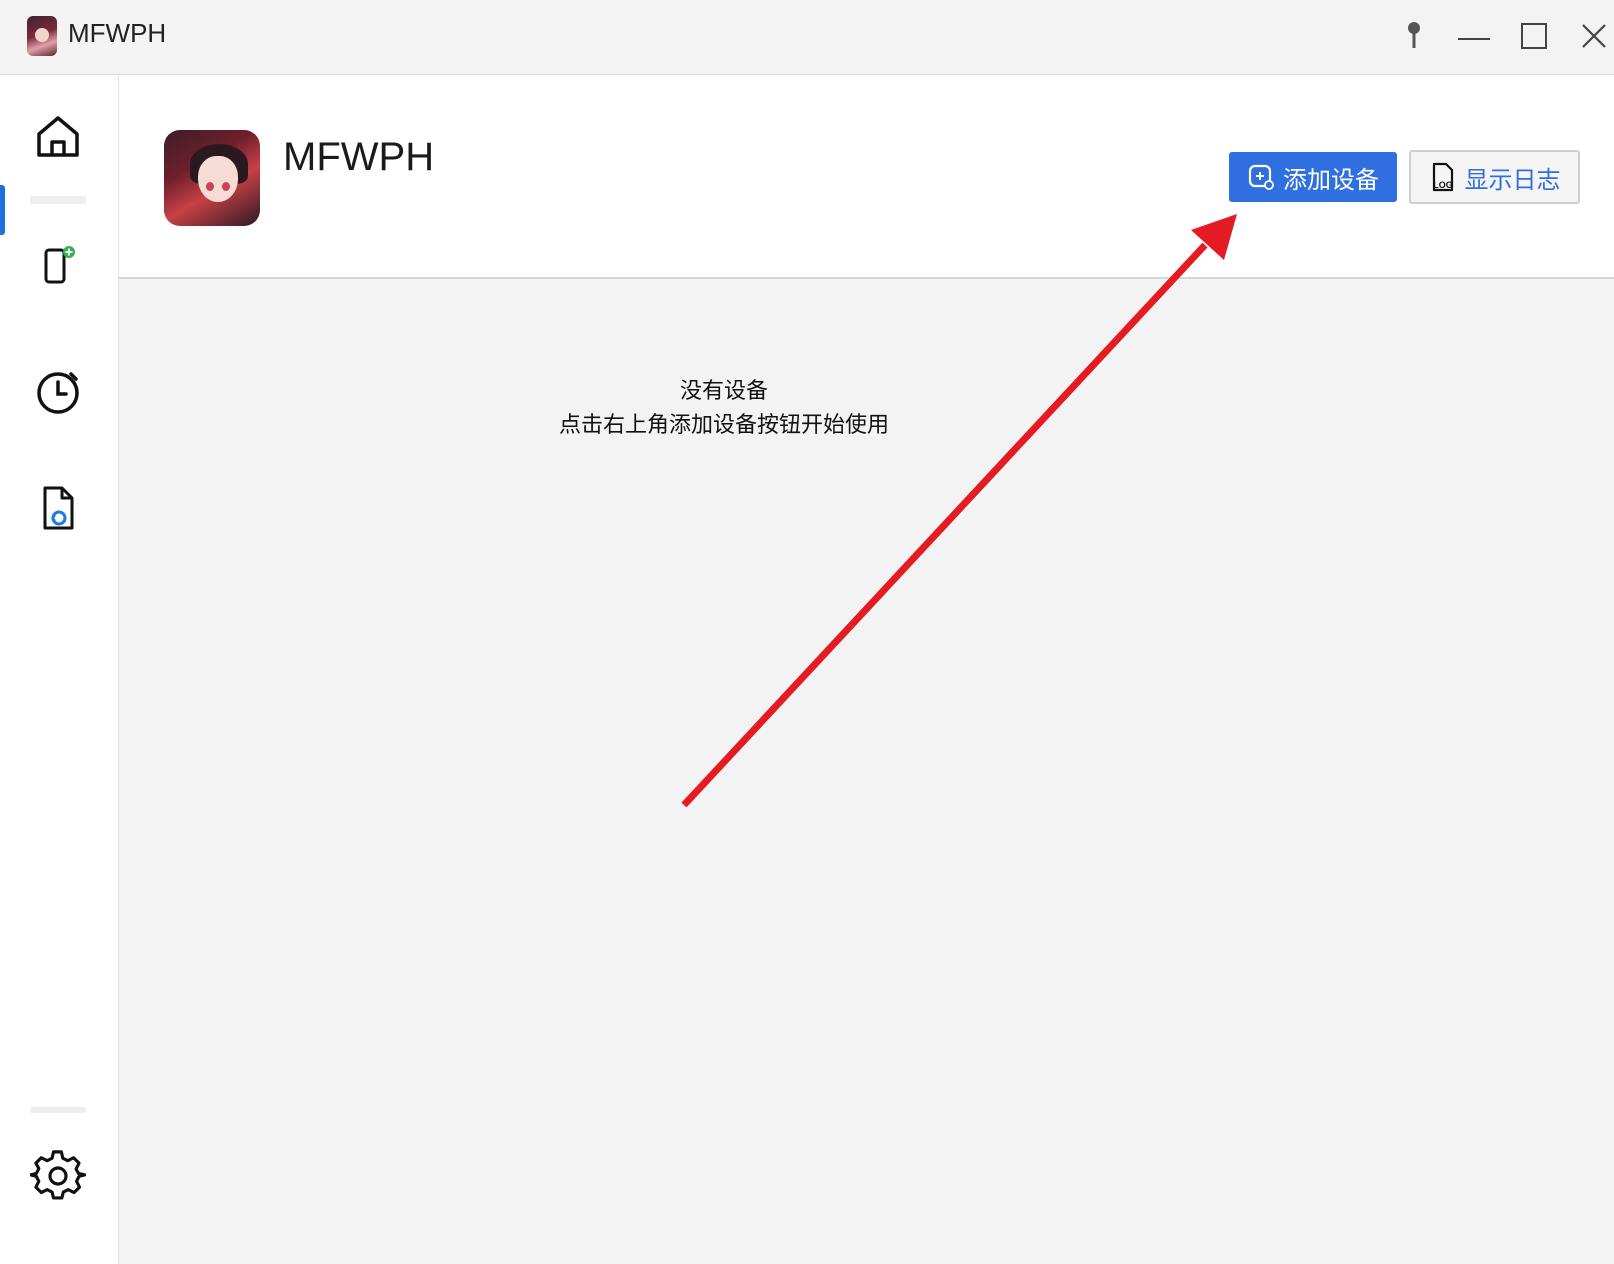 The width and height of the screenshot is (1614, 1264). Describe the element at coordinates (42, 36) in the screenshot. I see `app-icon` at that location.